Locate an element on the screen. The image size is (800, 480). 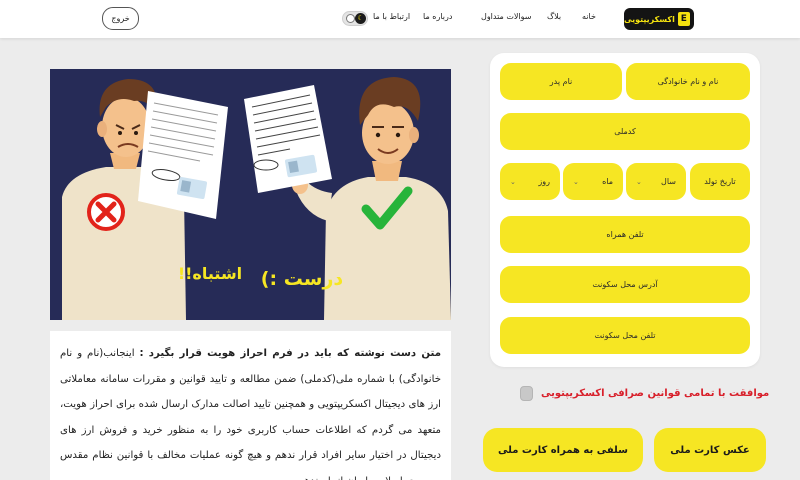
nav-item-blog: بلاگ is located at coordinates (554, 16).